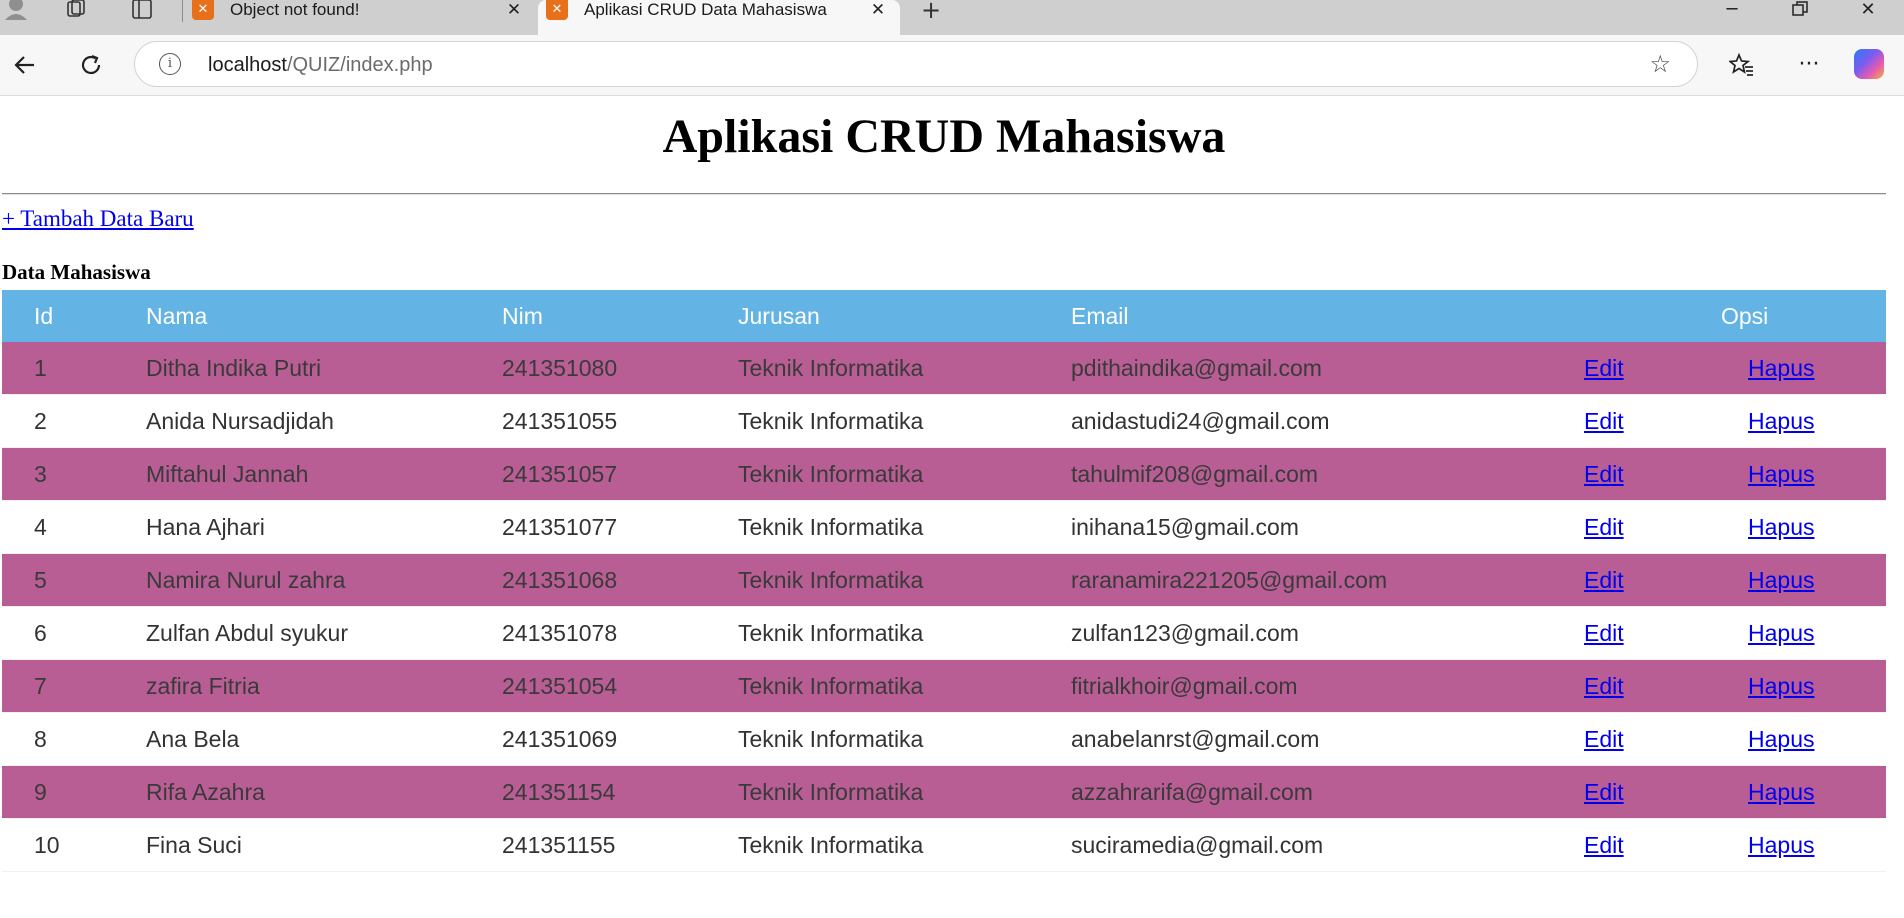  I want to click on restore-icon, so click(1800, 11).